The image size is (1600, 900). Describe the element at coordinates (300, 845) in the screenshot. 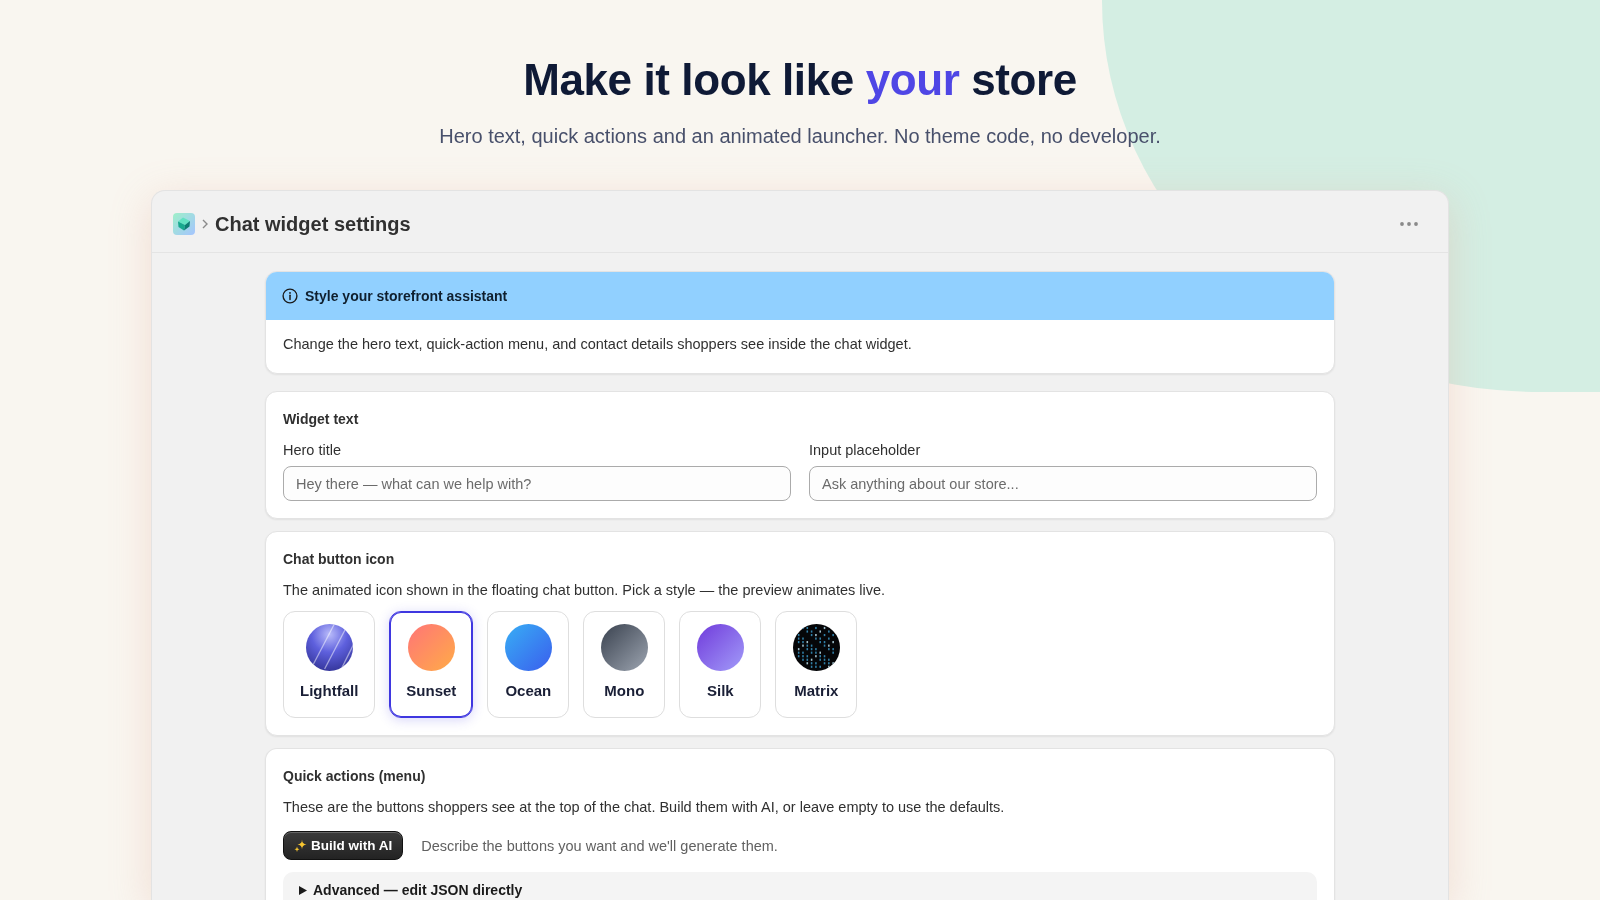

I see `sparkle-icon` at that location.